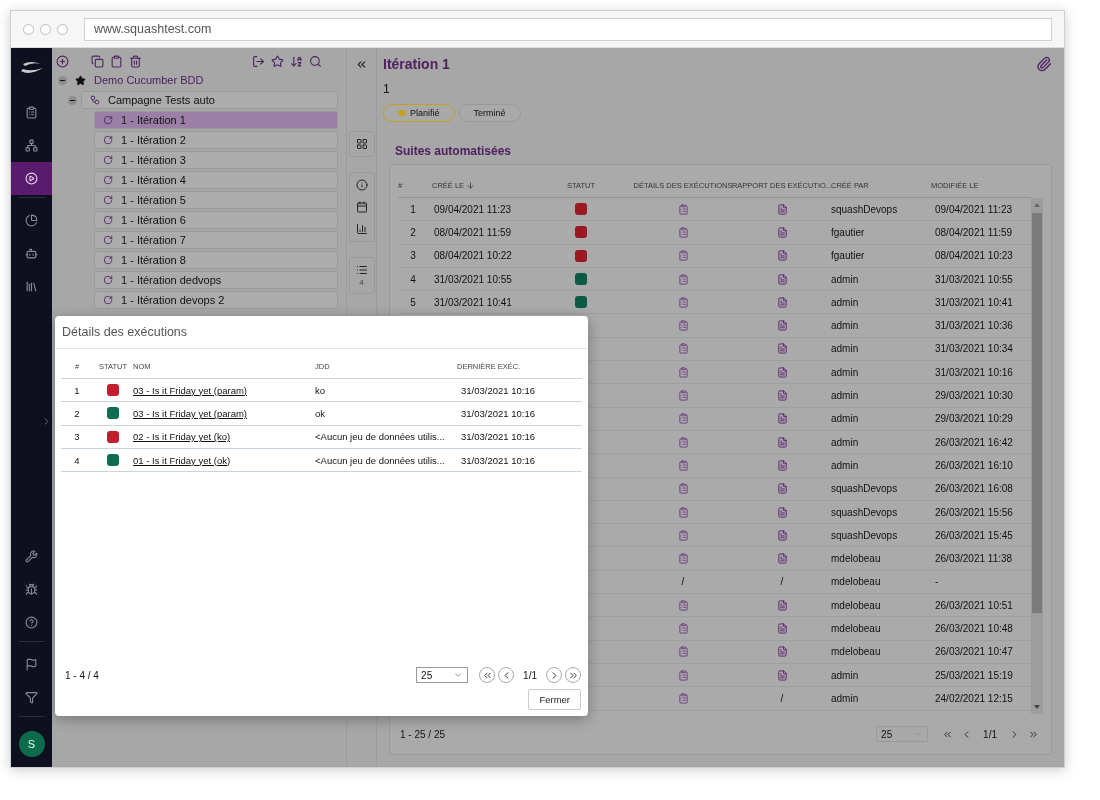 The width and height of the screenshot is (1100, 800). What do you see at coordinates (554, 675) in the screenshot?
I see `next-page-button` at bounding box center [554, 675].